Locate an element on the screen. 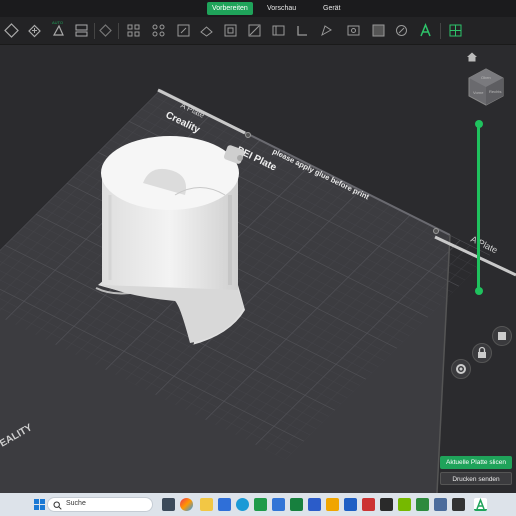 Image resolution: width=516 pixels, height=516 pixels. app-red-icon is located at coordinates (368, 504).